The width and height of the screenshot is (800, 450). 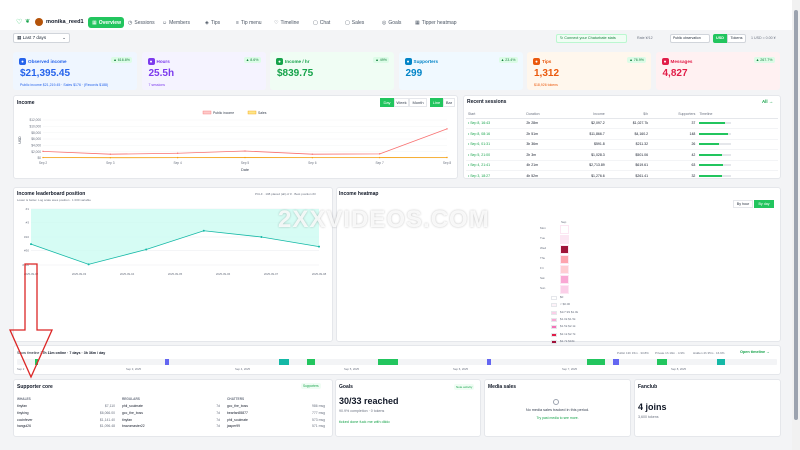 What do you see at coordinates (237, 413) in the screenshot?
I see `supporter-name: bearfan55877` at bounding box center [237, 413].